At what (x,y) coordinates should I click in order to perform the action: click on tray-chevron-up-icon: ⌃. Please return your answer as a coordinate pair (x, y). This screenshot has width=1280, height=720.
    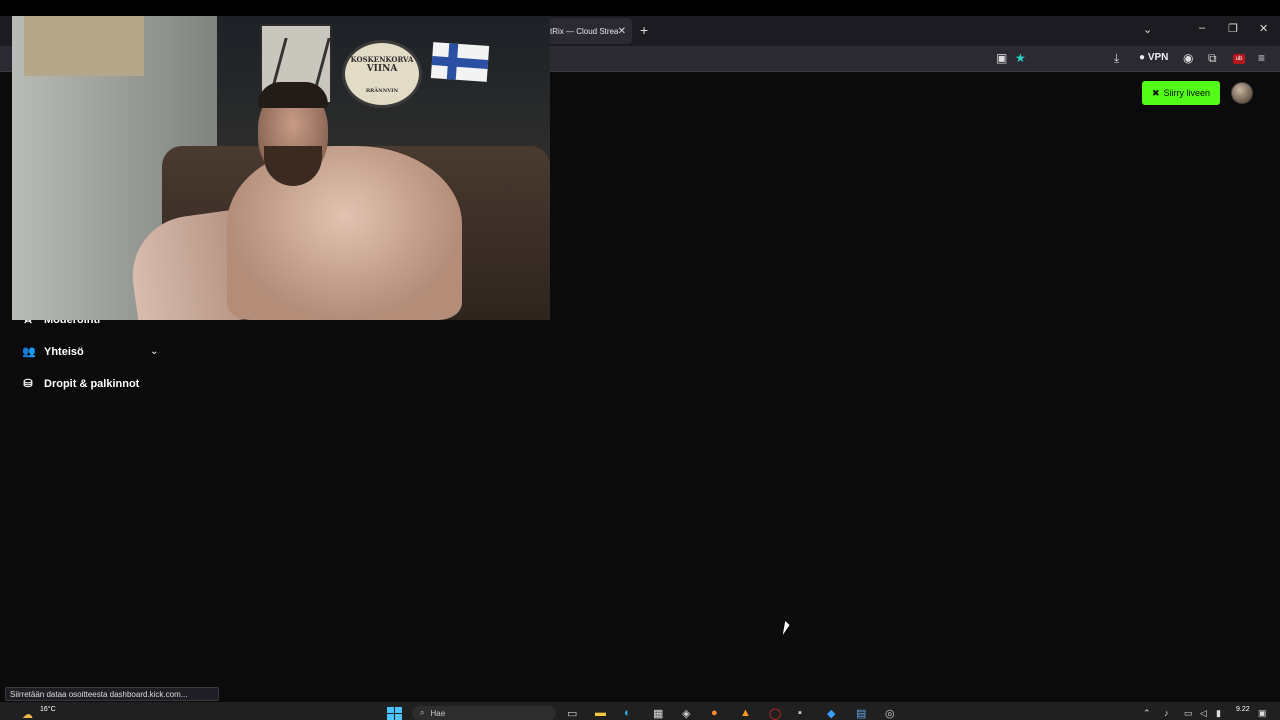
    Looking at the image, I should click on (1147, 713).